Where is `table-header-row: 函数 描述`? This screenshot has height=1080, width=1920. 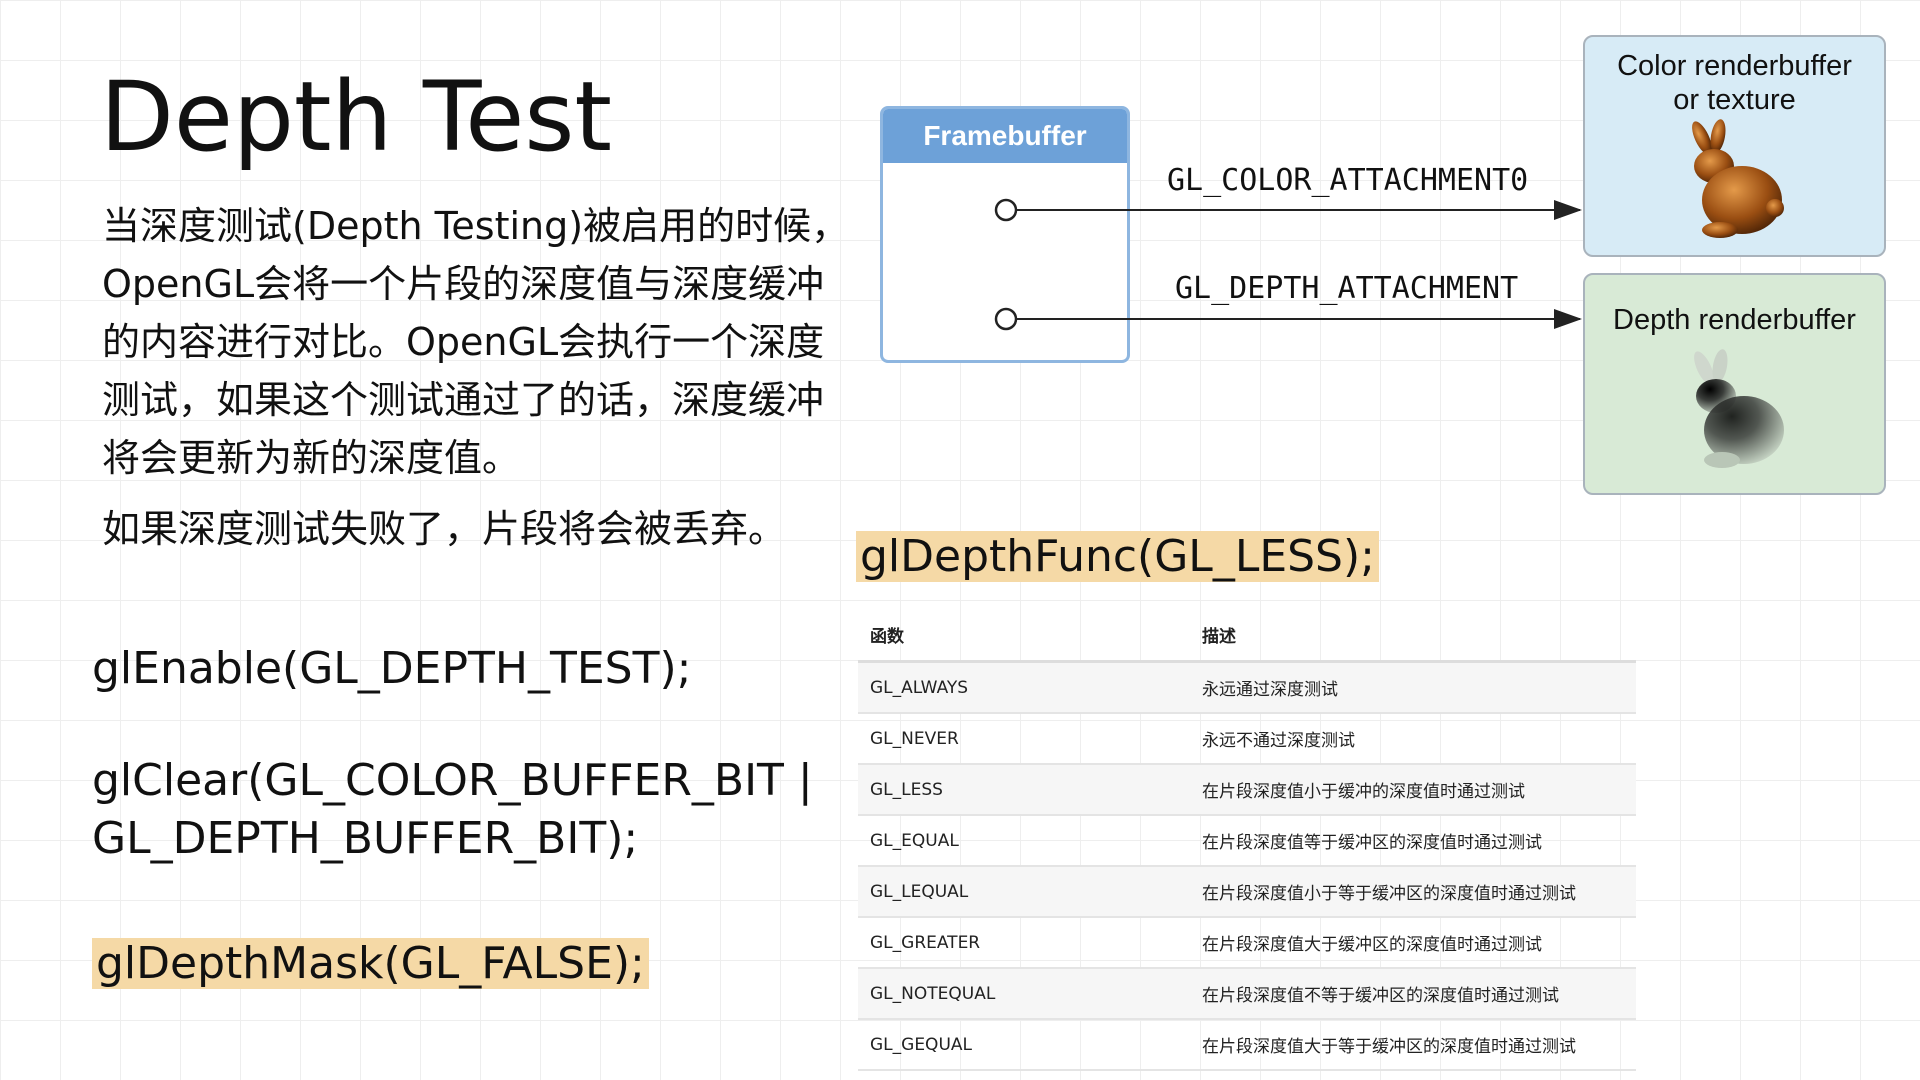
table-header-row: 函数 描述 is located at coordinates (1247, 635).